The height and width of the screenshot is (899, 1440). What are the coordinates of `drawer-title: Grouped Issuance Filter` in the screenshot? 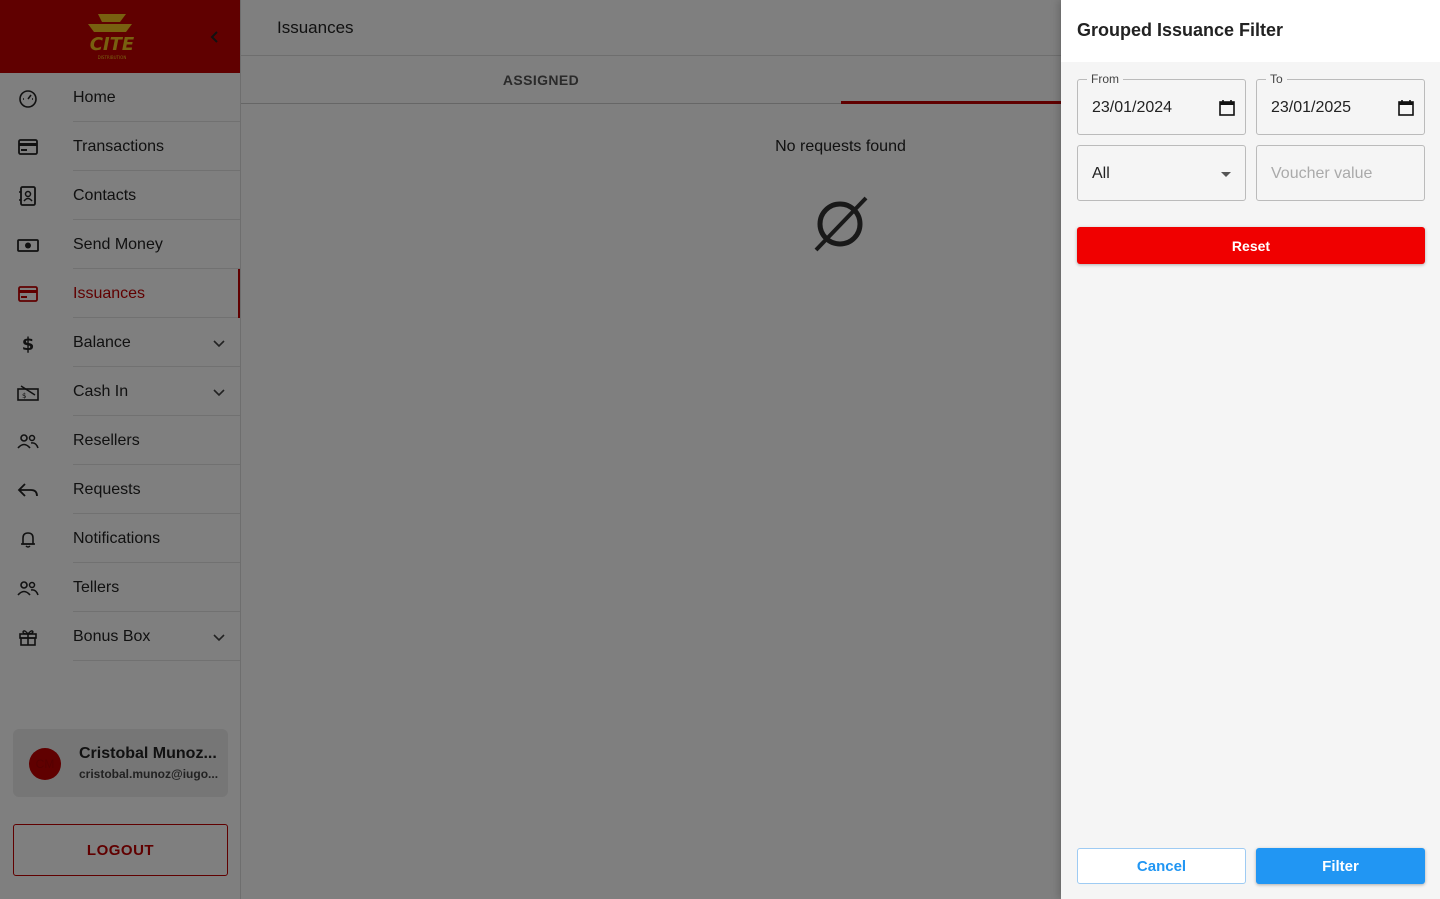 It's located at (1180, 30).